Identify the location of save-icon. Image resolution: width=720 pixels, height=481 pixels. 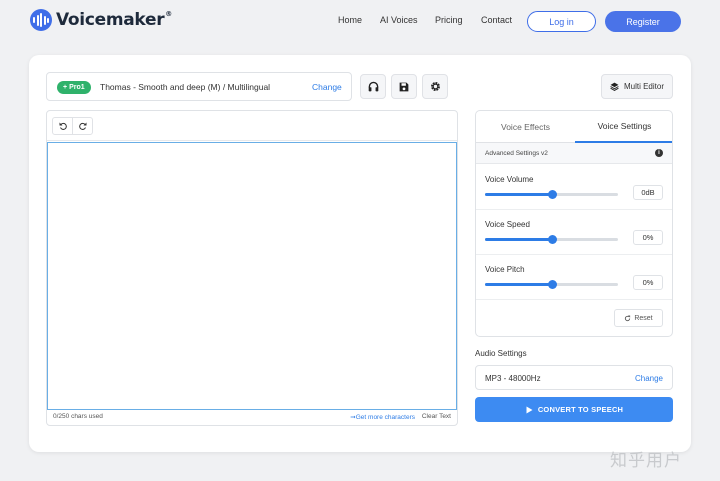
(404, 86).